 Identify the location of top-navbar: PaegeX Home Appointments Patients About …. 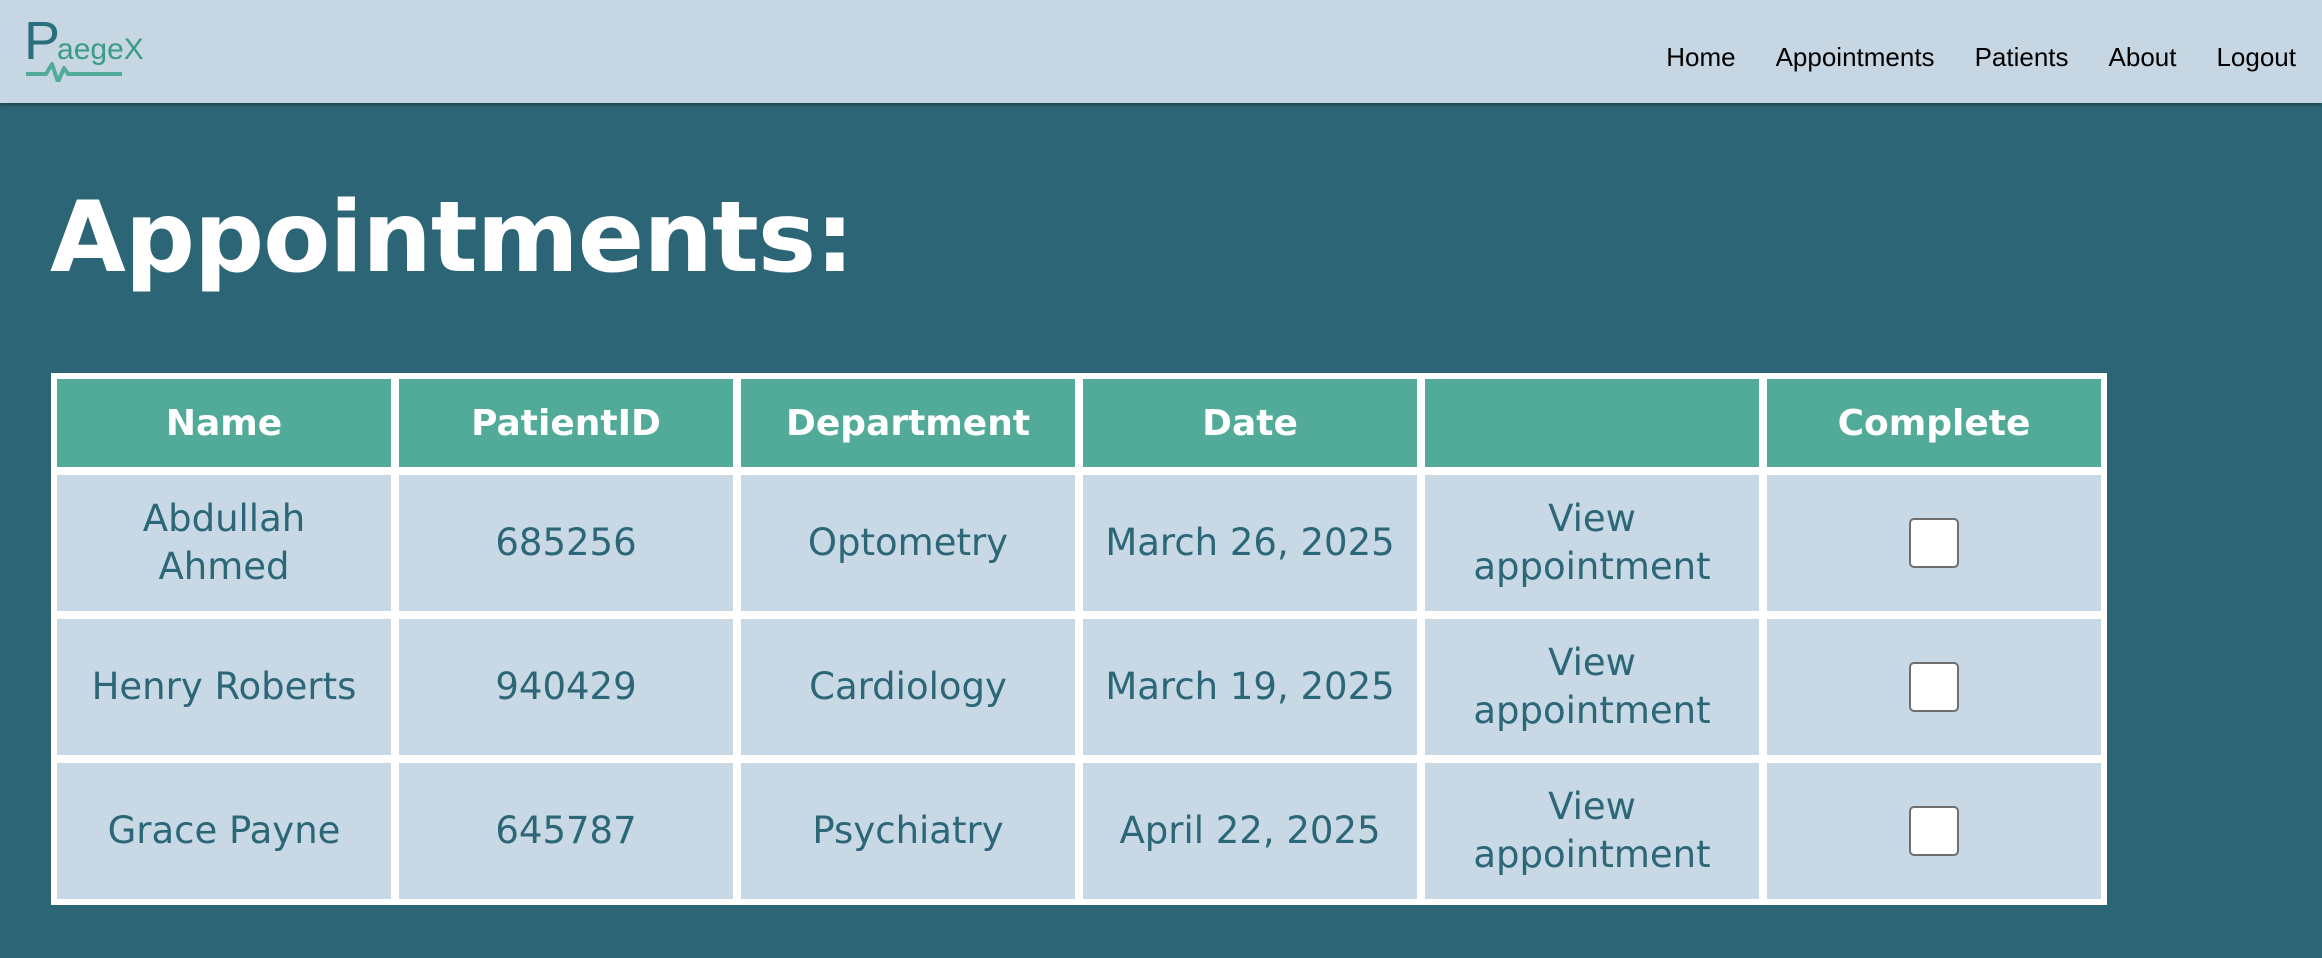
(1161, 51).